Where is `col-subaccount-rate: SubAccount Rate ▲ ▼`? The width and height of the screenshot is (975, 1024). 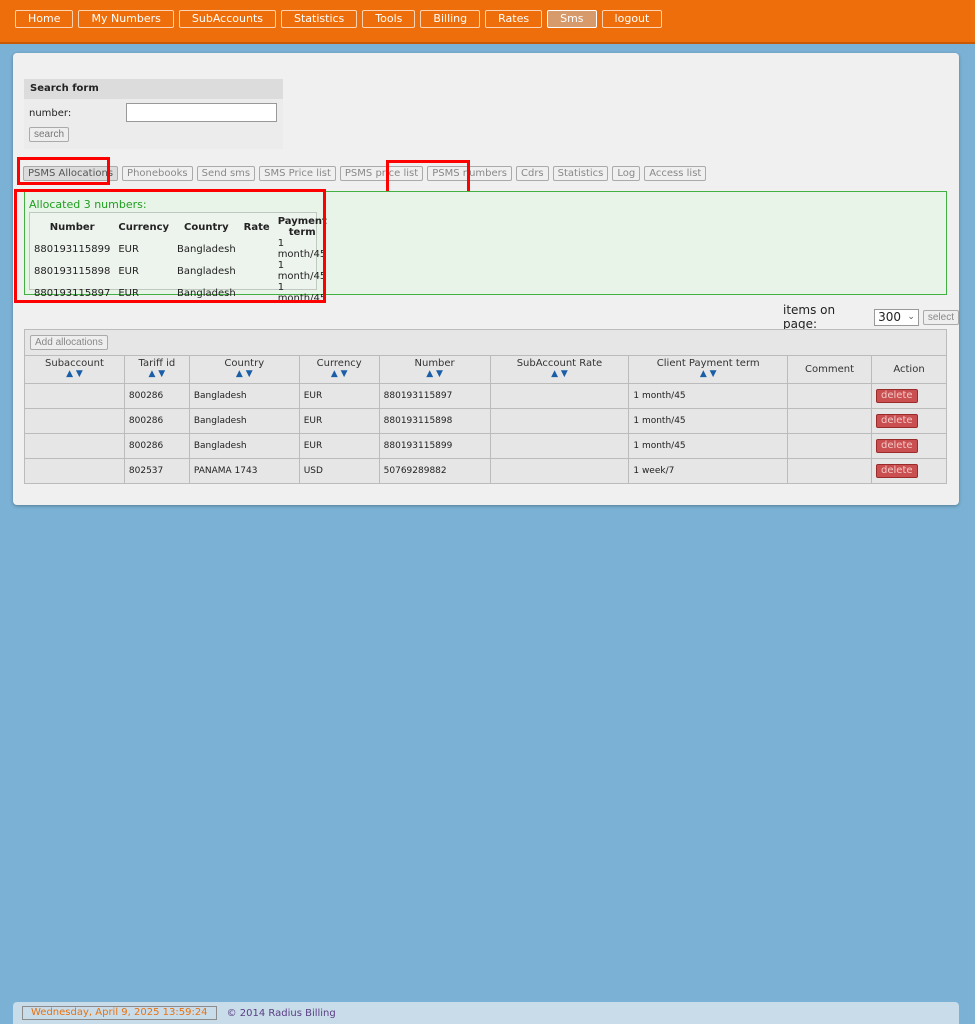 col-subaccount-rate: SubAccount Rate ▲ ▼ is located at coordinates (559, 369).